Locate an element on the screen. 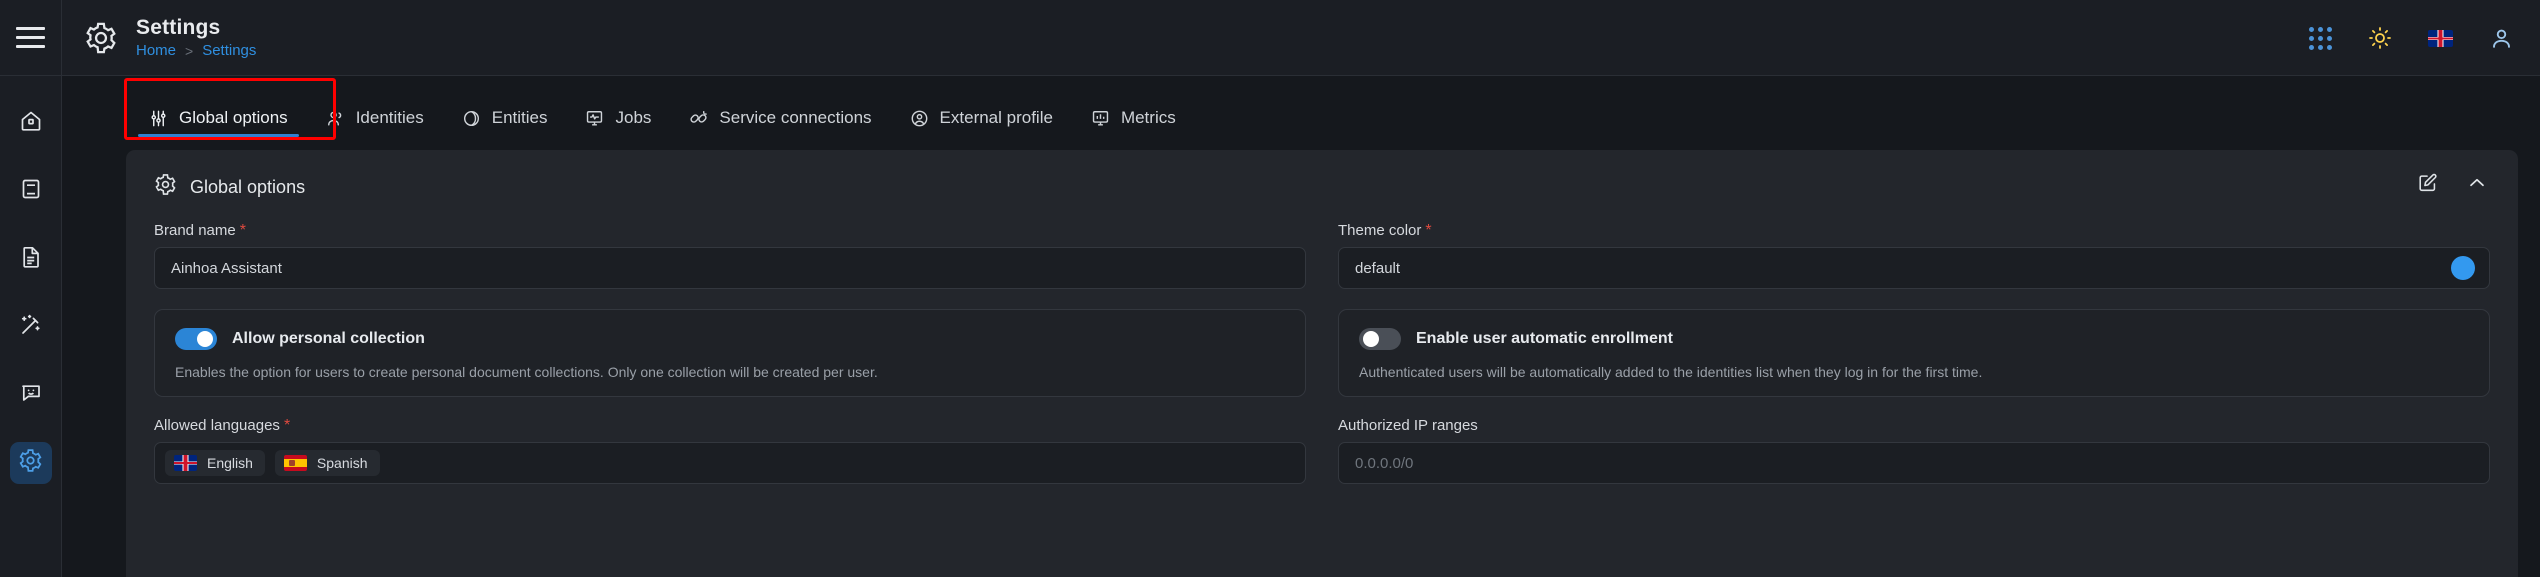  sidebar-item-documents is located at coordinates (31, 259).